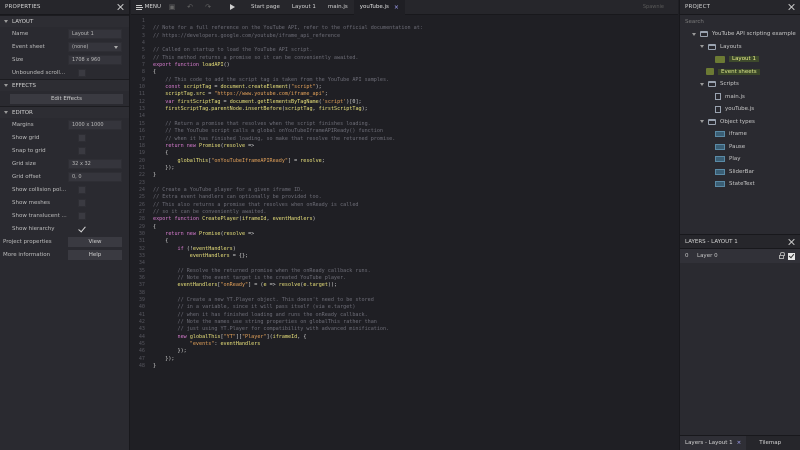 The image size is (800, 450). Describe the element at coordinates (740, 97) in the screenshot. I see `tree-script-item: main.js` at that location.